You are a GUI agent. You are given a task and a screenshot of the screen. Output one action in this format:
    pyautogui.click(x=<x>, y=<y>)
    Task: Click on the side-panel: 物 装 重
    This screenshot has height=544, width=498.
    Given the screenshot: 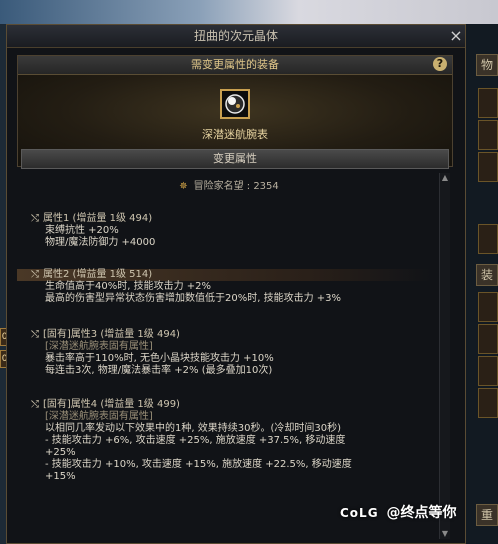 What is the action you would take?
    pyautogui.click(x=482, y=284)
    